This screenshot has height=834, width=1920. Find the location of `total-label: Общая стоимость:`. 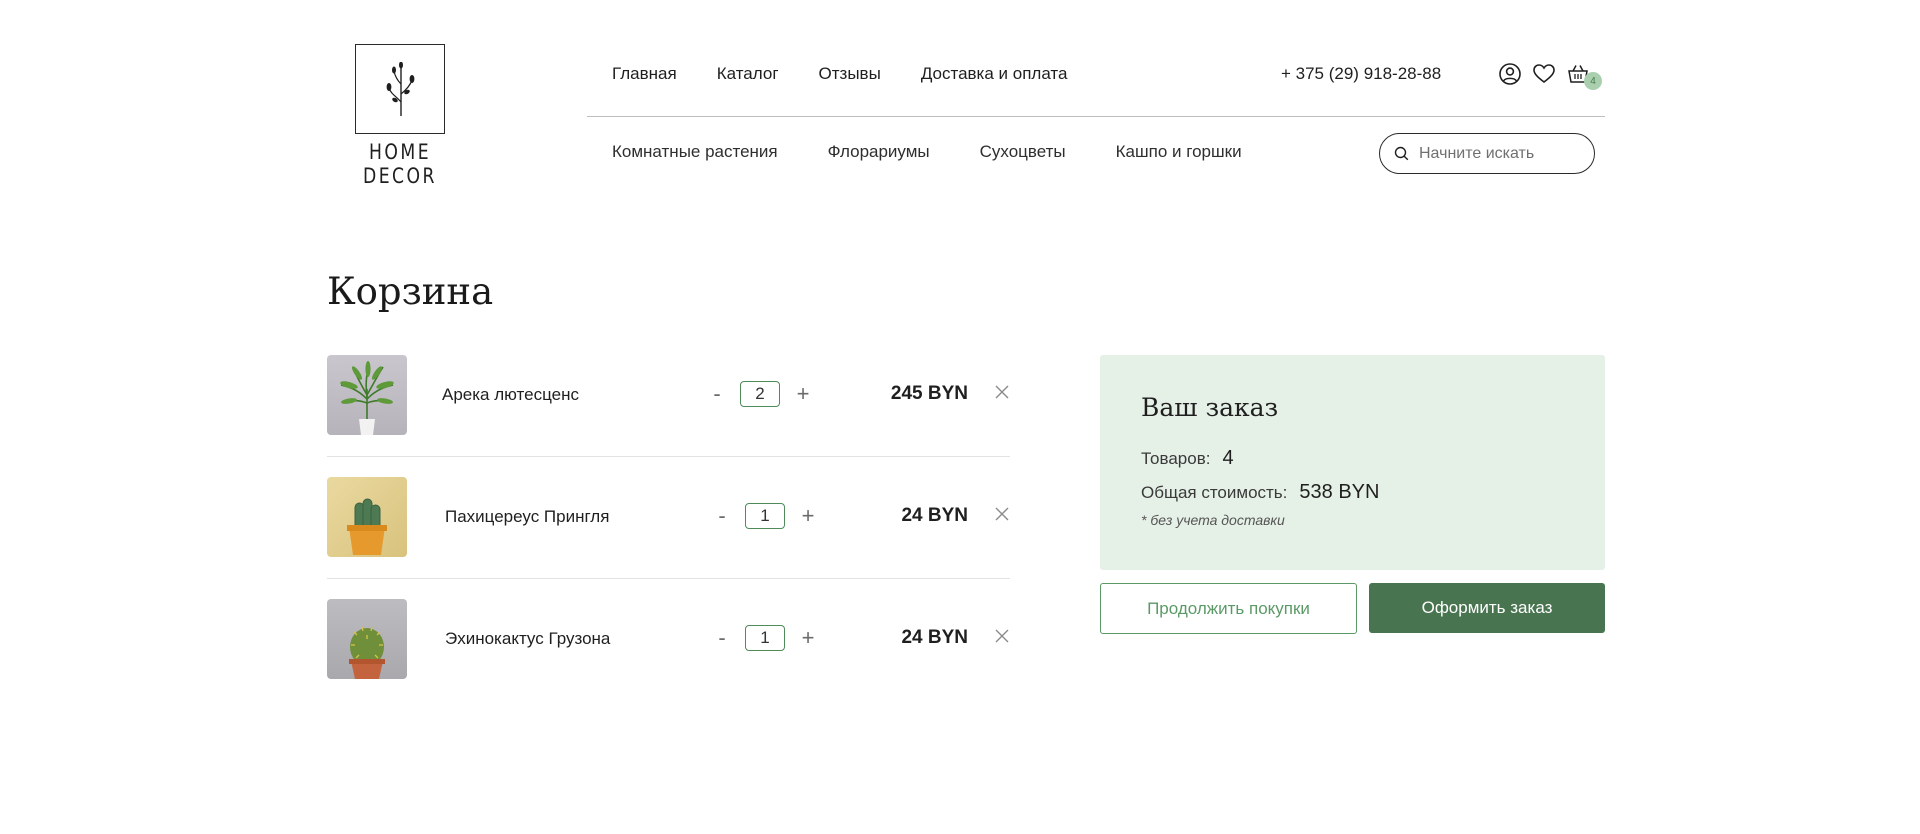

total-label: Общая стоимость: is located at coordinates (1214, 492).